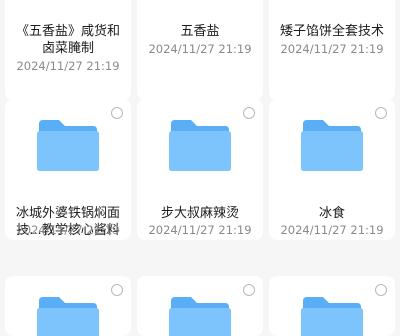 This screenshot has width=400, height=336. I want to click on file-card: 五香盐 2024/11/27 21:19, so click(200, 50).